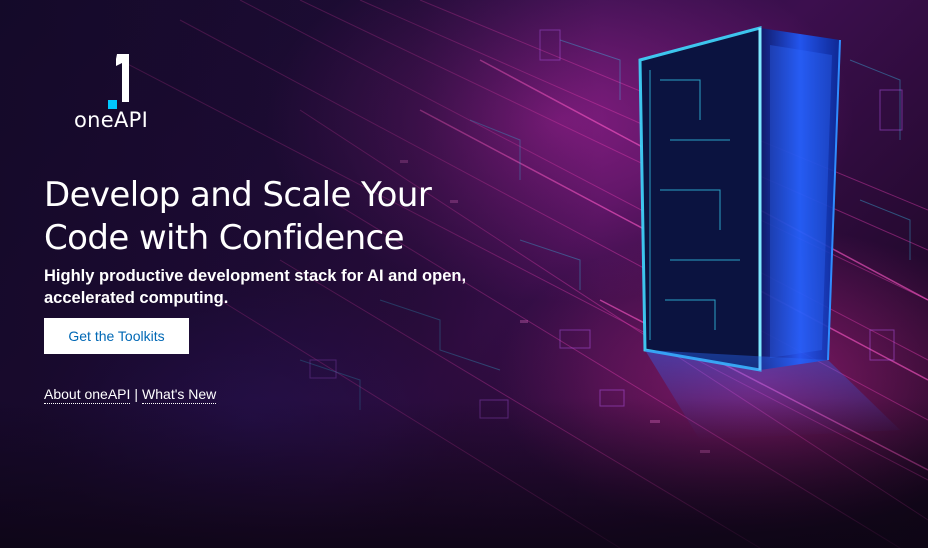 Image resolution: width=928 pixels, height=548 pixels. I want to click on about-oneapi-link: About oneAPI, so click(87, 395).